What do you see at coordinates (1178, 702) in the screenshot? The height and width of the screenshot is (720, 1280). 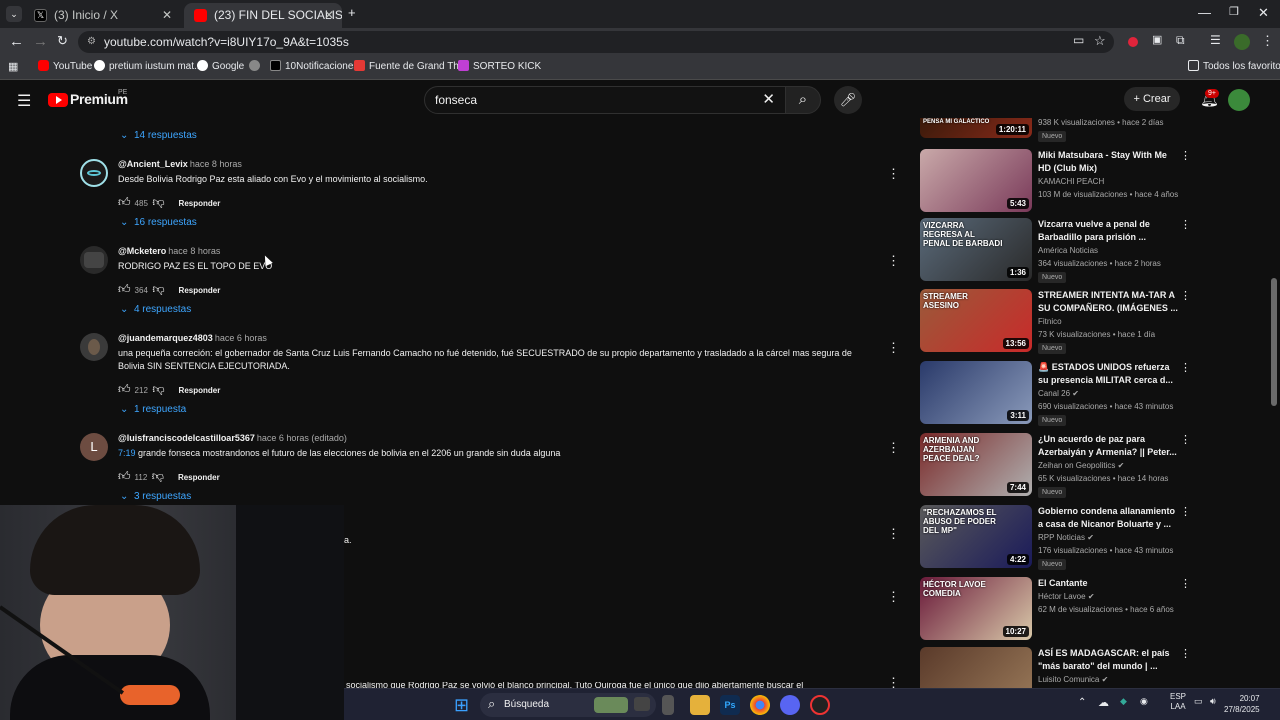 I see `language-indicator: ESP LAA` at bounding box center [1178, 702].